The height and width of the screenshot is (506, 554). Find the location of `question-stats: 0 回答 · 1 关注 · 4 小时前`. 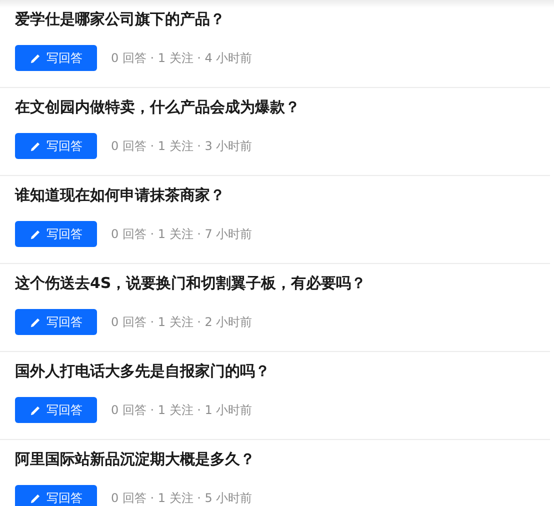

question-stats: 0 回答 · 1 关注 · 4 小时前 is located at coordinates (181, 58).